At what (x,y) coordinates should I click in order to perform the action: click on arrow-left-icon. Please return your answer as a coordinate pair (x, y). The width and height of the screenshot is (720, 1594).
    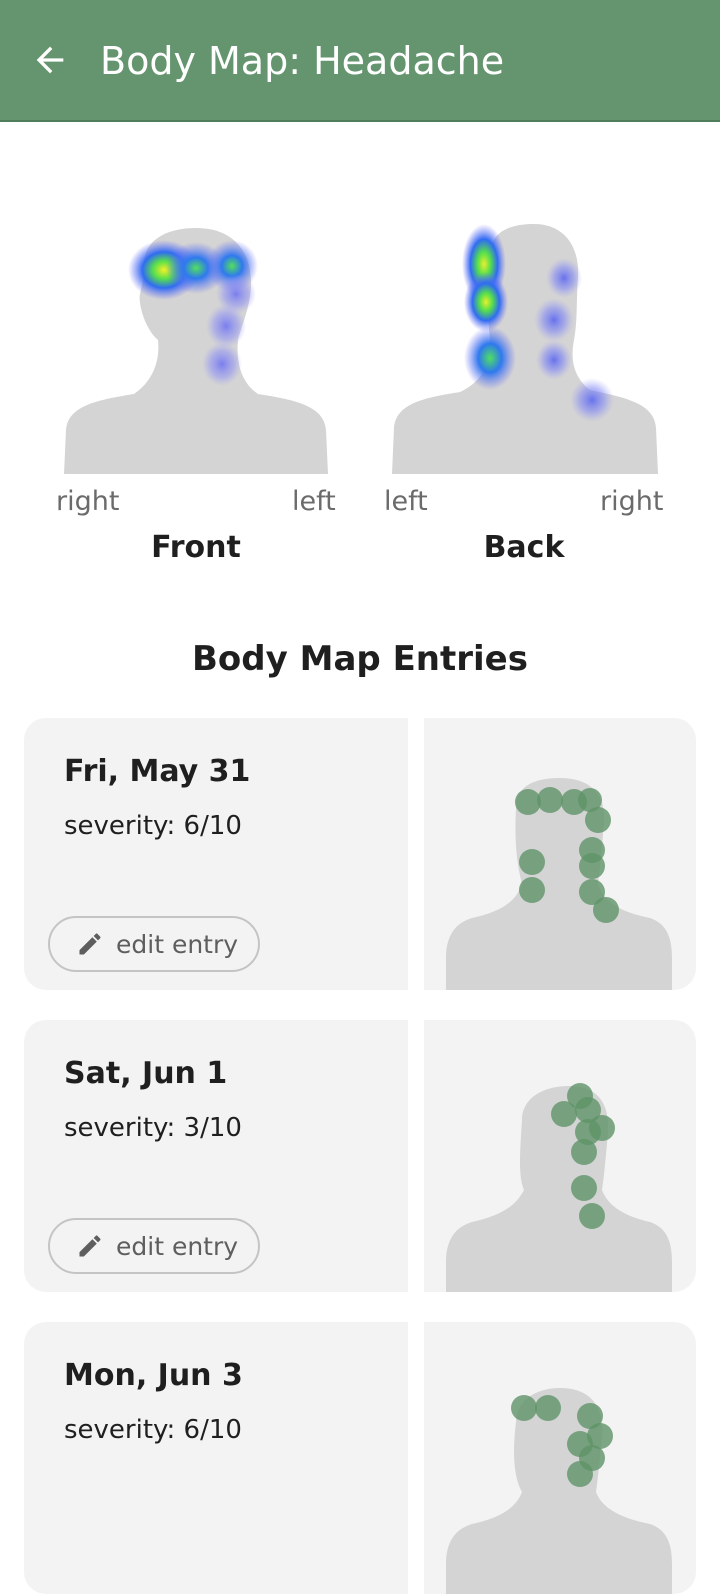
    Looking at the image, I should click on (50, 60).